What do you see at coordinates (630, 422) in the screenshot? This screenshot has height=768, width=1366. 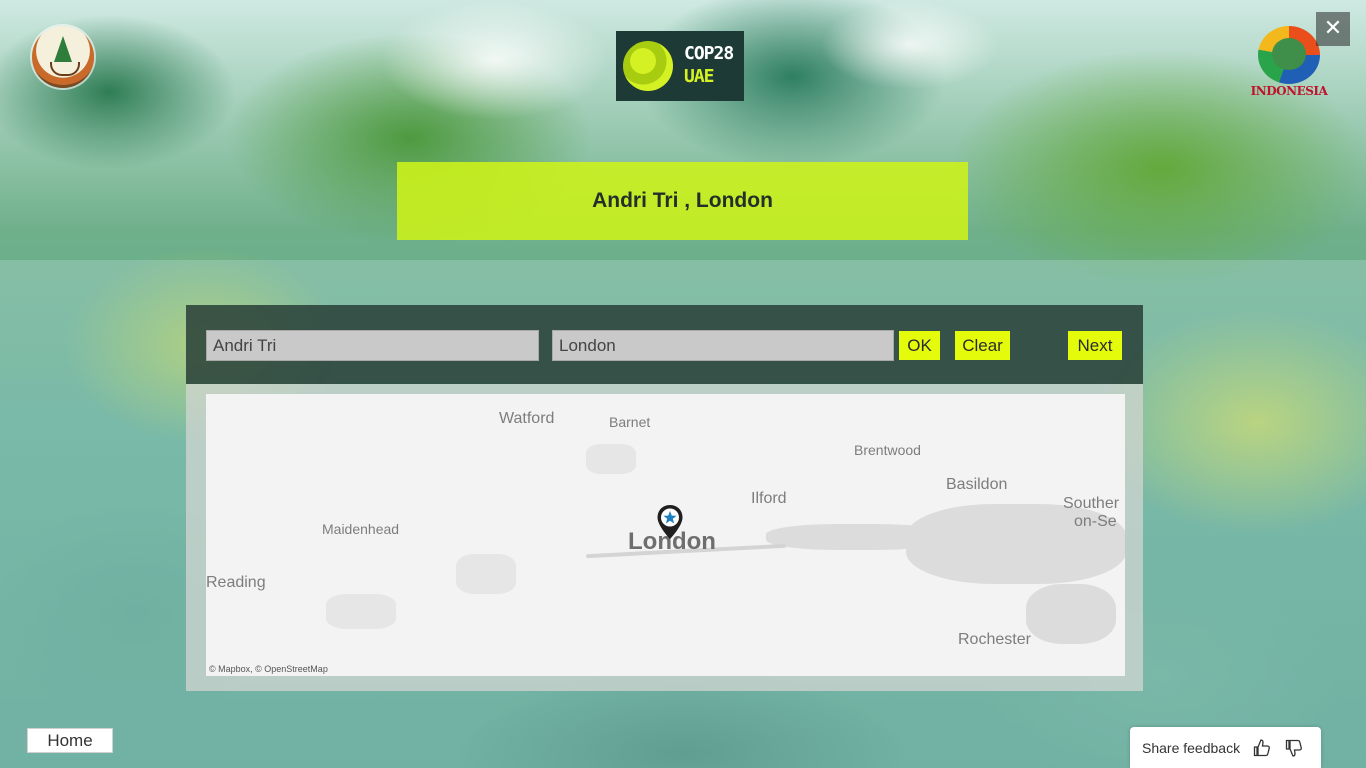 I see `map-label-barnet: Barnet` at bounding box center [630, 422].